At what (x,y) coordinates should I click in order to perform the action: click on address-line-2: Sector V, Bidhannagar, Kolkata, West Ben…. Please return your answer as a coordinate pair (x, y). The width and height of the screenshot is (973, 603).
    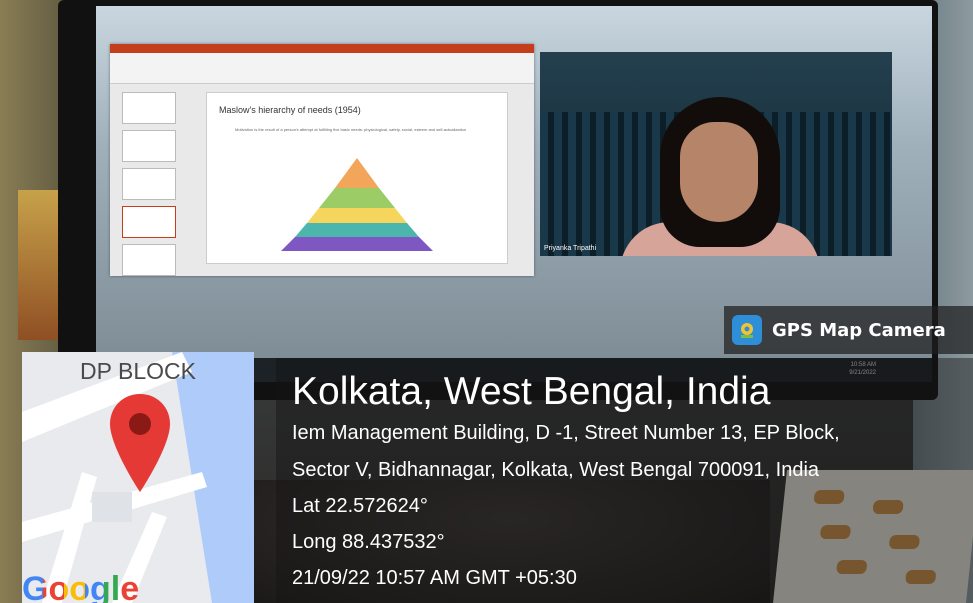
    Looking at the image, I should click on (556, 470).